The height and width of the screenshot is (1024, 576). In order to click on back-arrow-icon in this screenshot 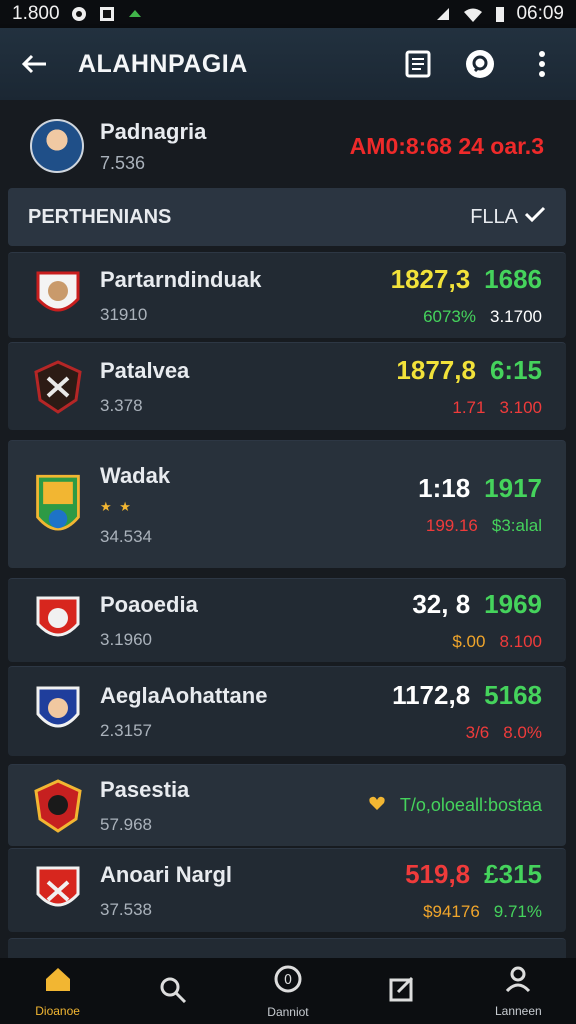, I will do `click(34, 64)`.